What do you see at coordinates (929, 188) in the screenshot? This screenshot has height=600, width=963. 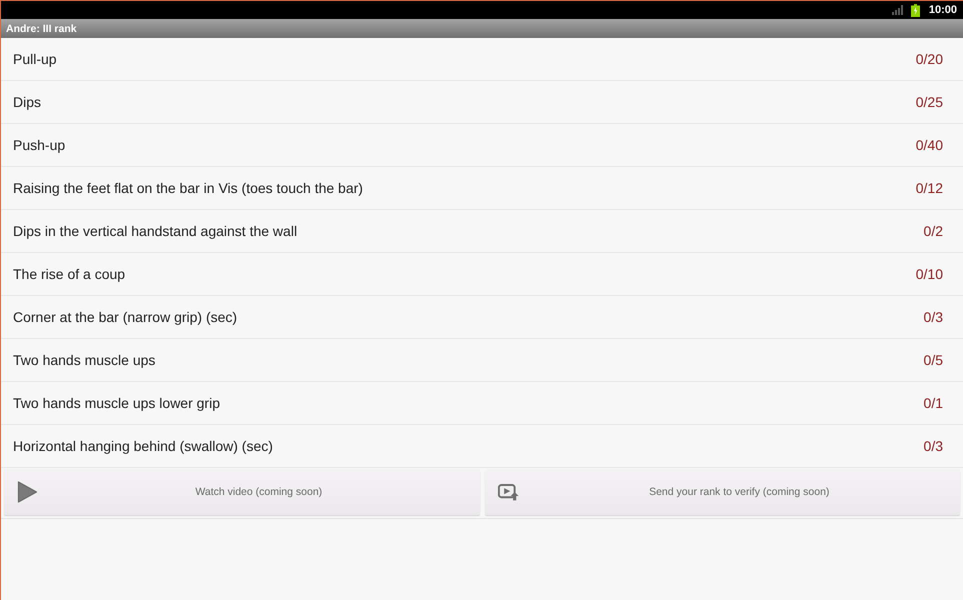 I see `exercise-score: 0/12` at bounding box center [929, 188].